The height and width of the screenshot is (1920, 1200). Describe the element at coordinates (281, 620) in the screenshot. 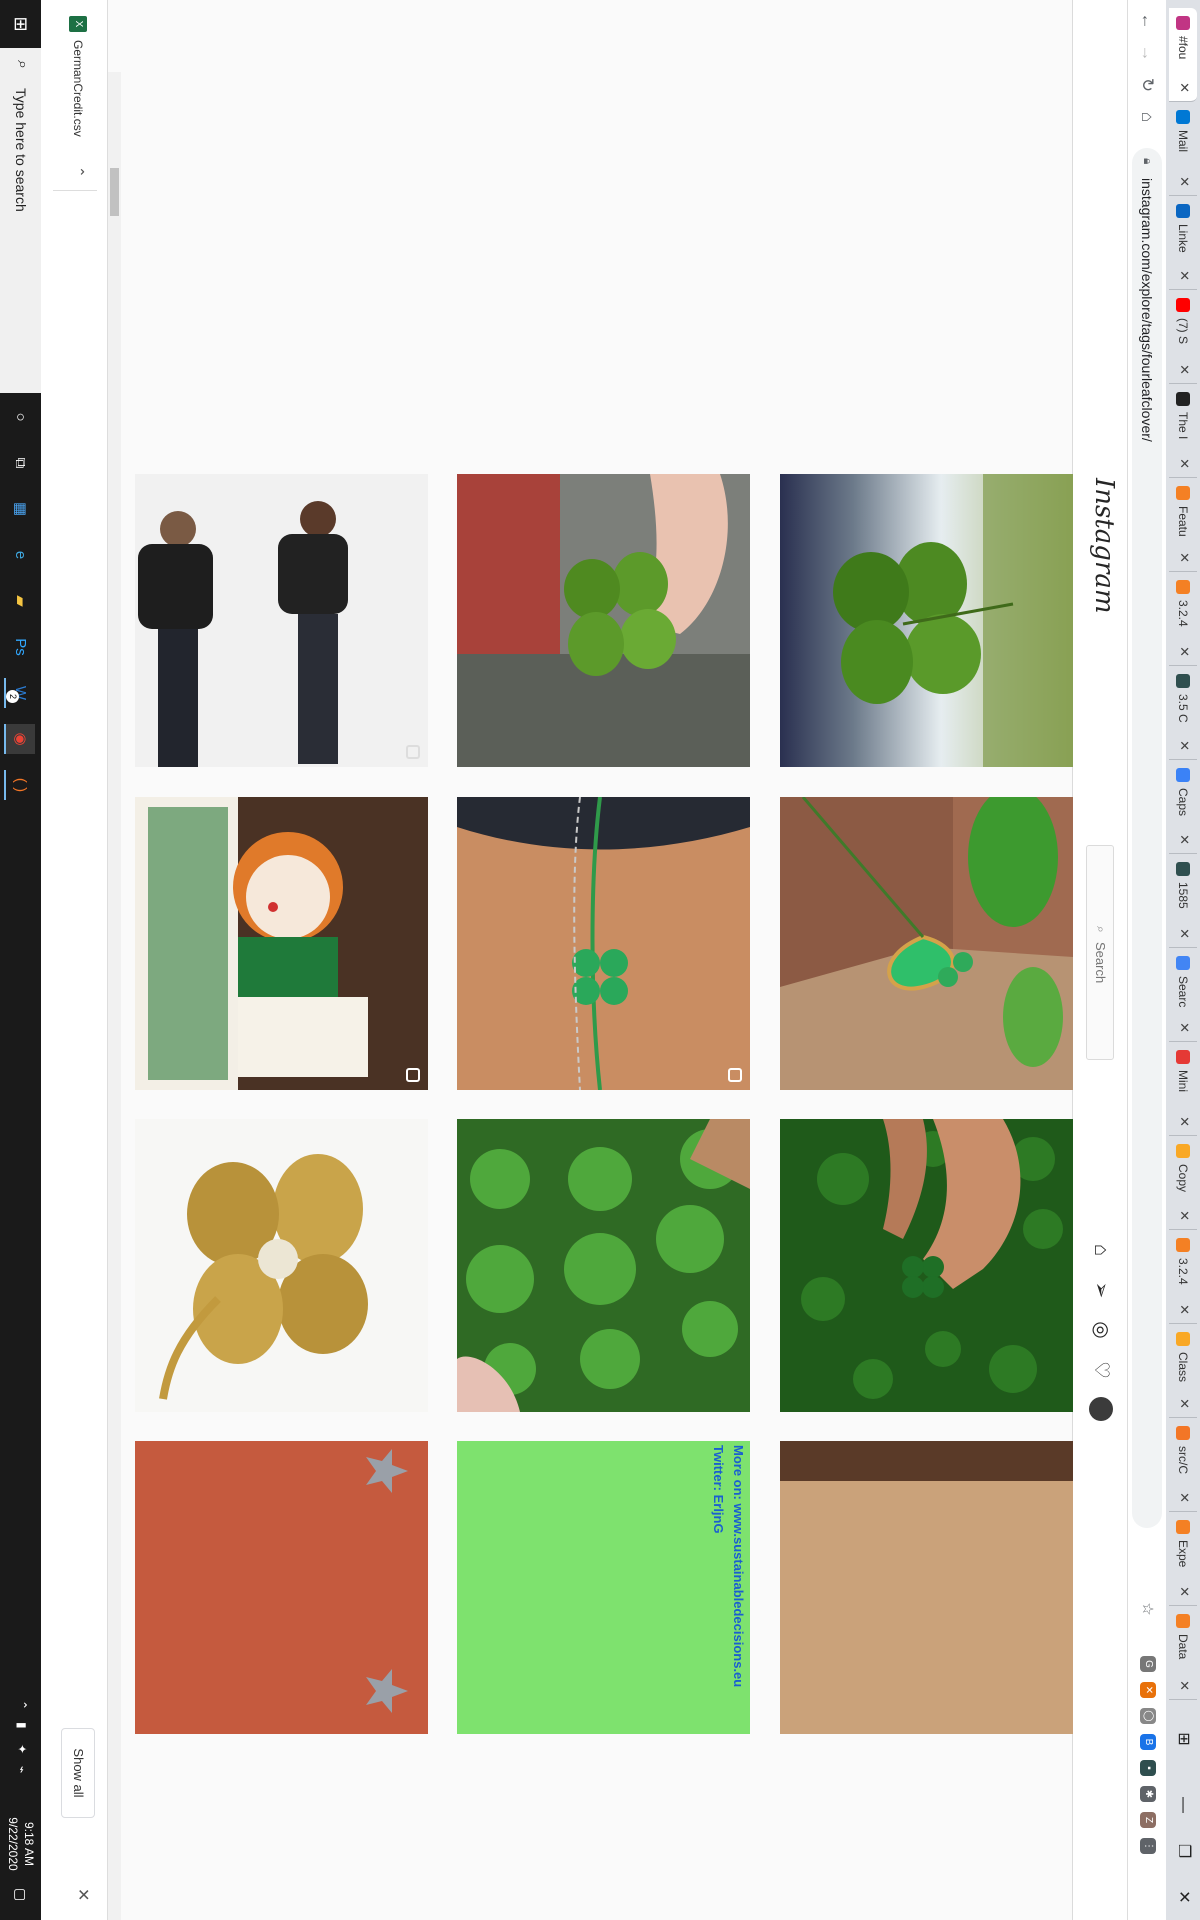

I see `post-tshirt-models` at that location.